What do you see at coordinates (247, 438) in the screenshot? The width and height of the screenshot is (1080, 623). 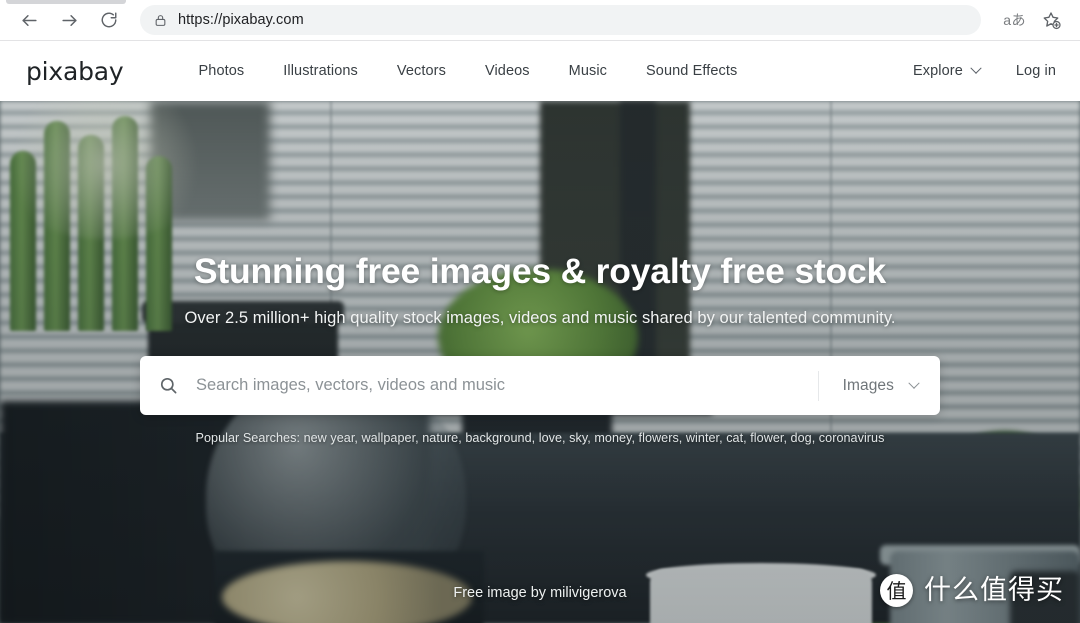 I see `popular-searches-label: Popular Searches:` at bounding box center [247, 438].